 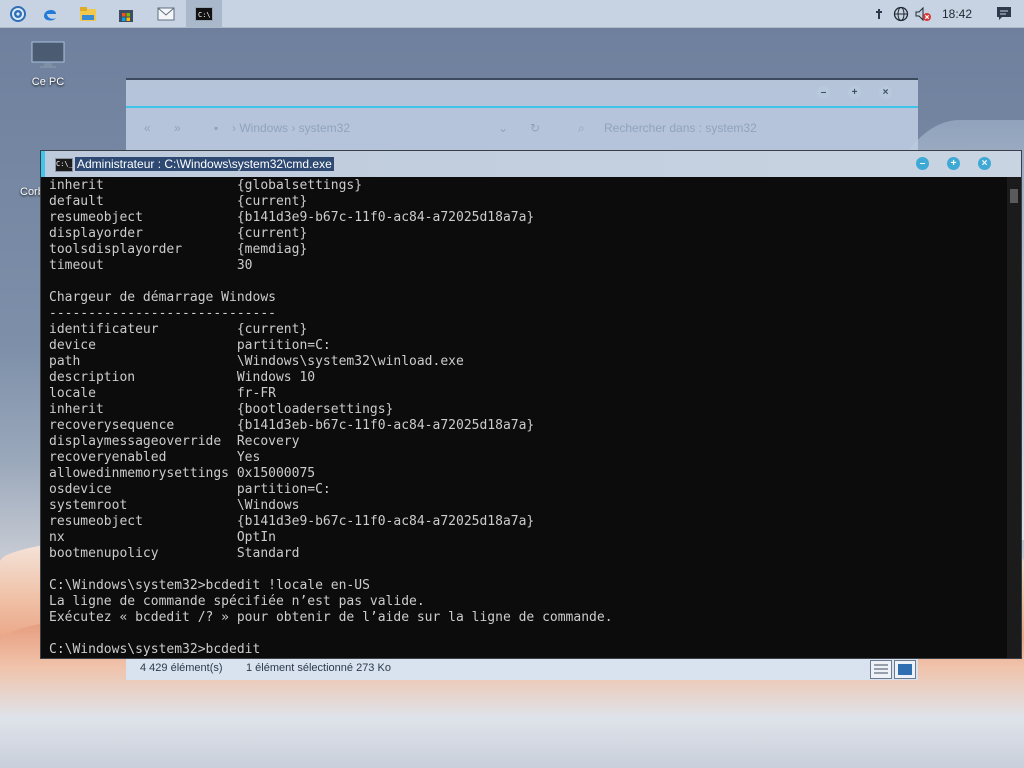 What do you see at coordinates (524, 649) in the screenshot?
I see `console-prompt-line: C:\Windows\system32>bcdedit` at bounding box center [524, 649].